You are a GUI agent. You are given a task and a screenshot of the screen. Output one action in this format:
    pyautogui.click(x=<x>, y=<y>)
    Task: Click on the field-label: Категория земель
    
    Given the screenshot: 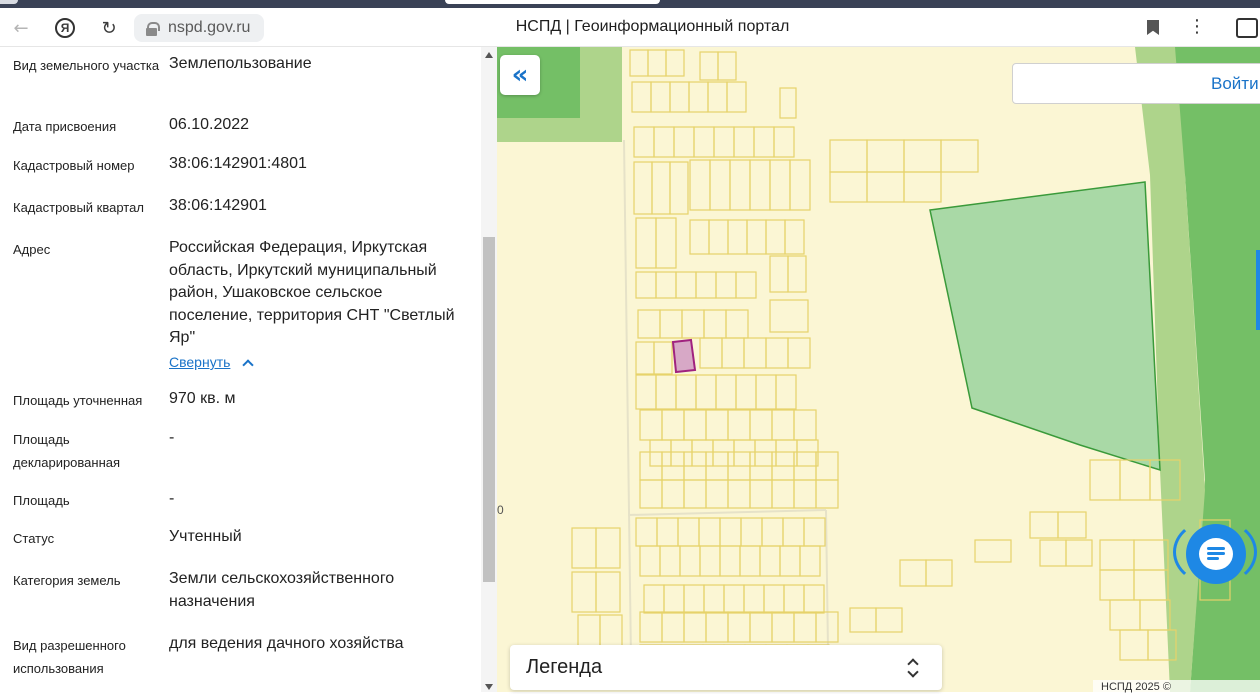 What is the action you would take?
    pyautogui.click(x=67, y=580)
    